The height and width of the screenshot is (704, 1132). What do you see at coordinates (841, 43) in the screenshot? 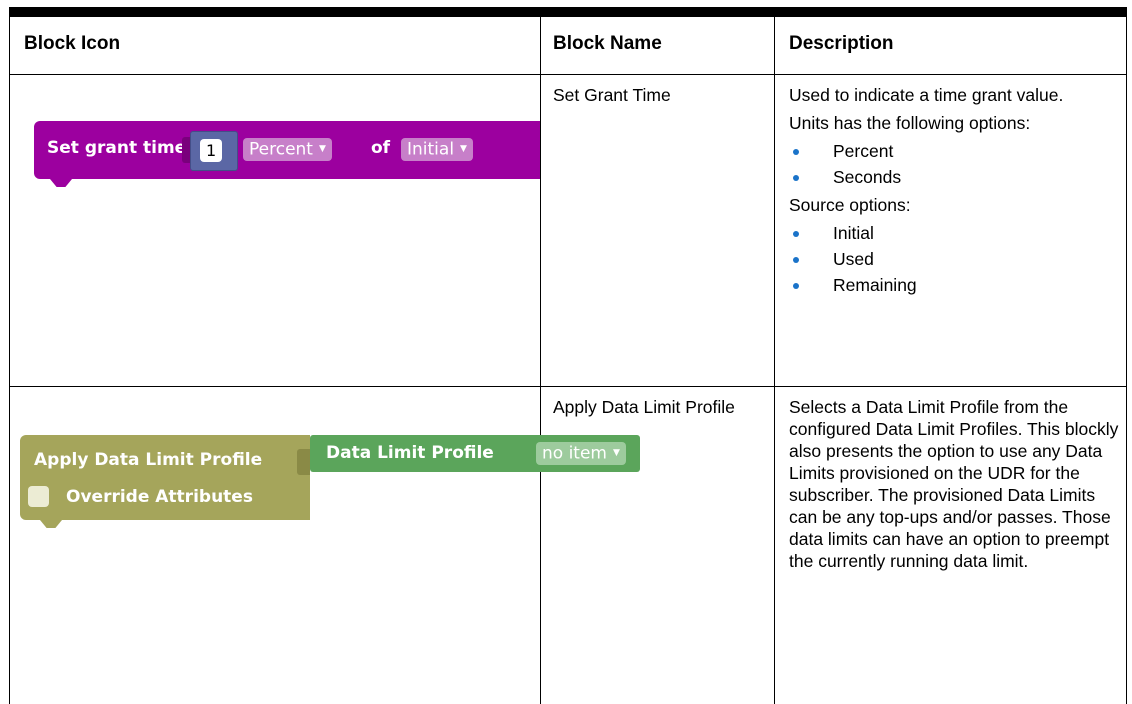
I see `header-description: Description` at bounding box center [841, 43].